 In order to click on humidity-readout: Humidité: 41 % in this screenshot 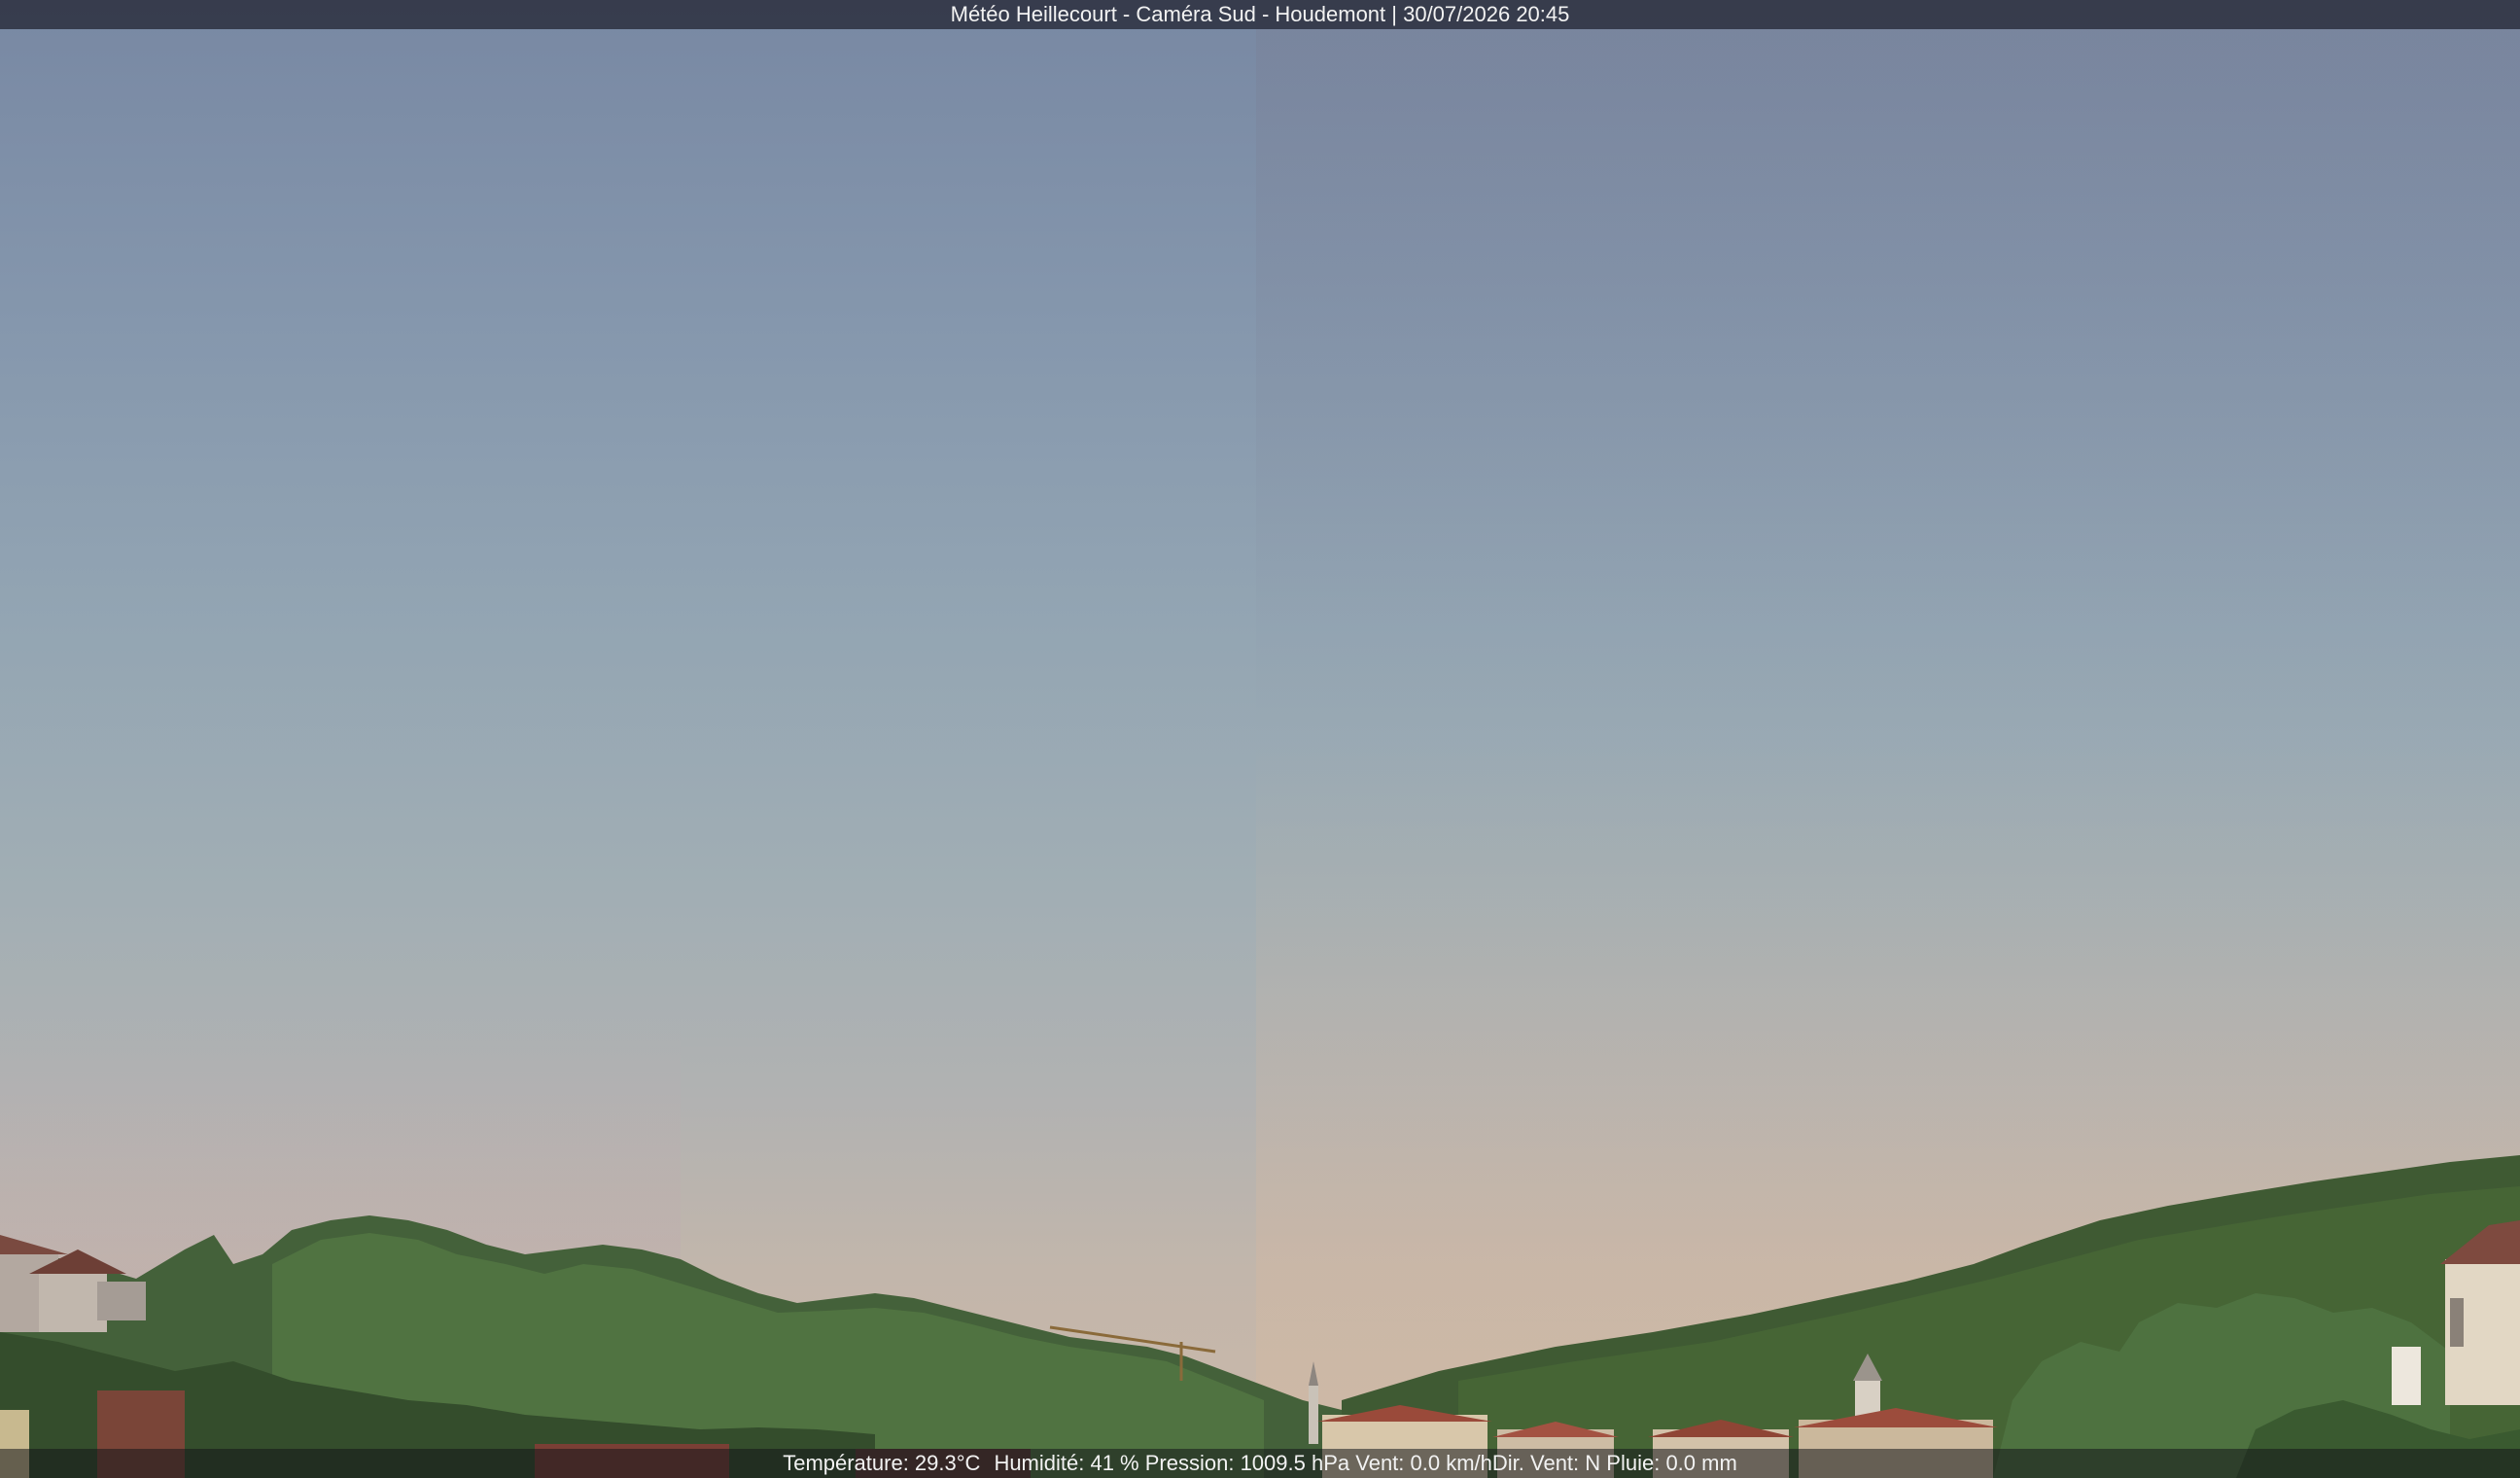, I will do `click(1066, 1463)`.